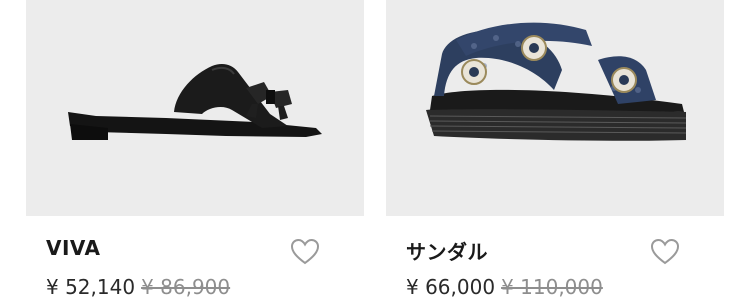 This screenshot has width=750, height=302. What do you see at coordinates (138, 287) in the screenshot?
I see `product-price: ¥ 52,140 ¥ 86,900` at bounding box center [138, 287].